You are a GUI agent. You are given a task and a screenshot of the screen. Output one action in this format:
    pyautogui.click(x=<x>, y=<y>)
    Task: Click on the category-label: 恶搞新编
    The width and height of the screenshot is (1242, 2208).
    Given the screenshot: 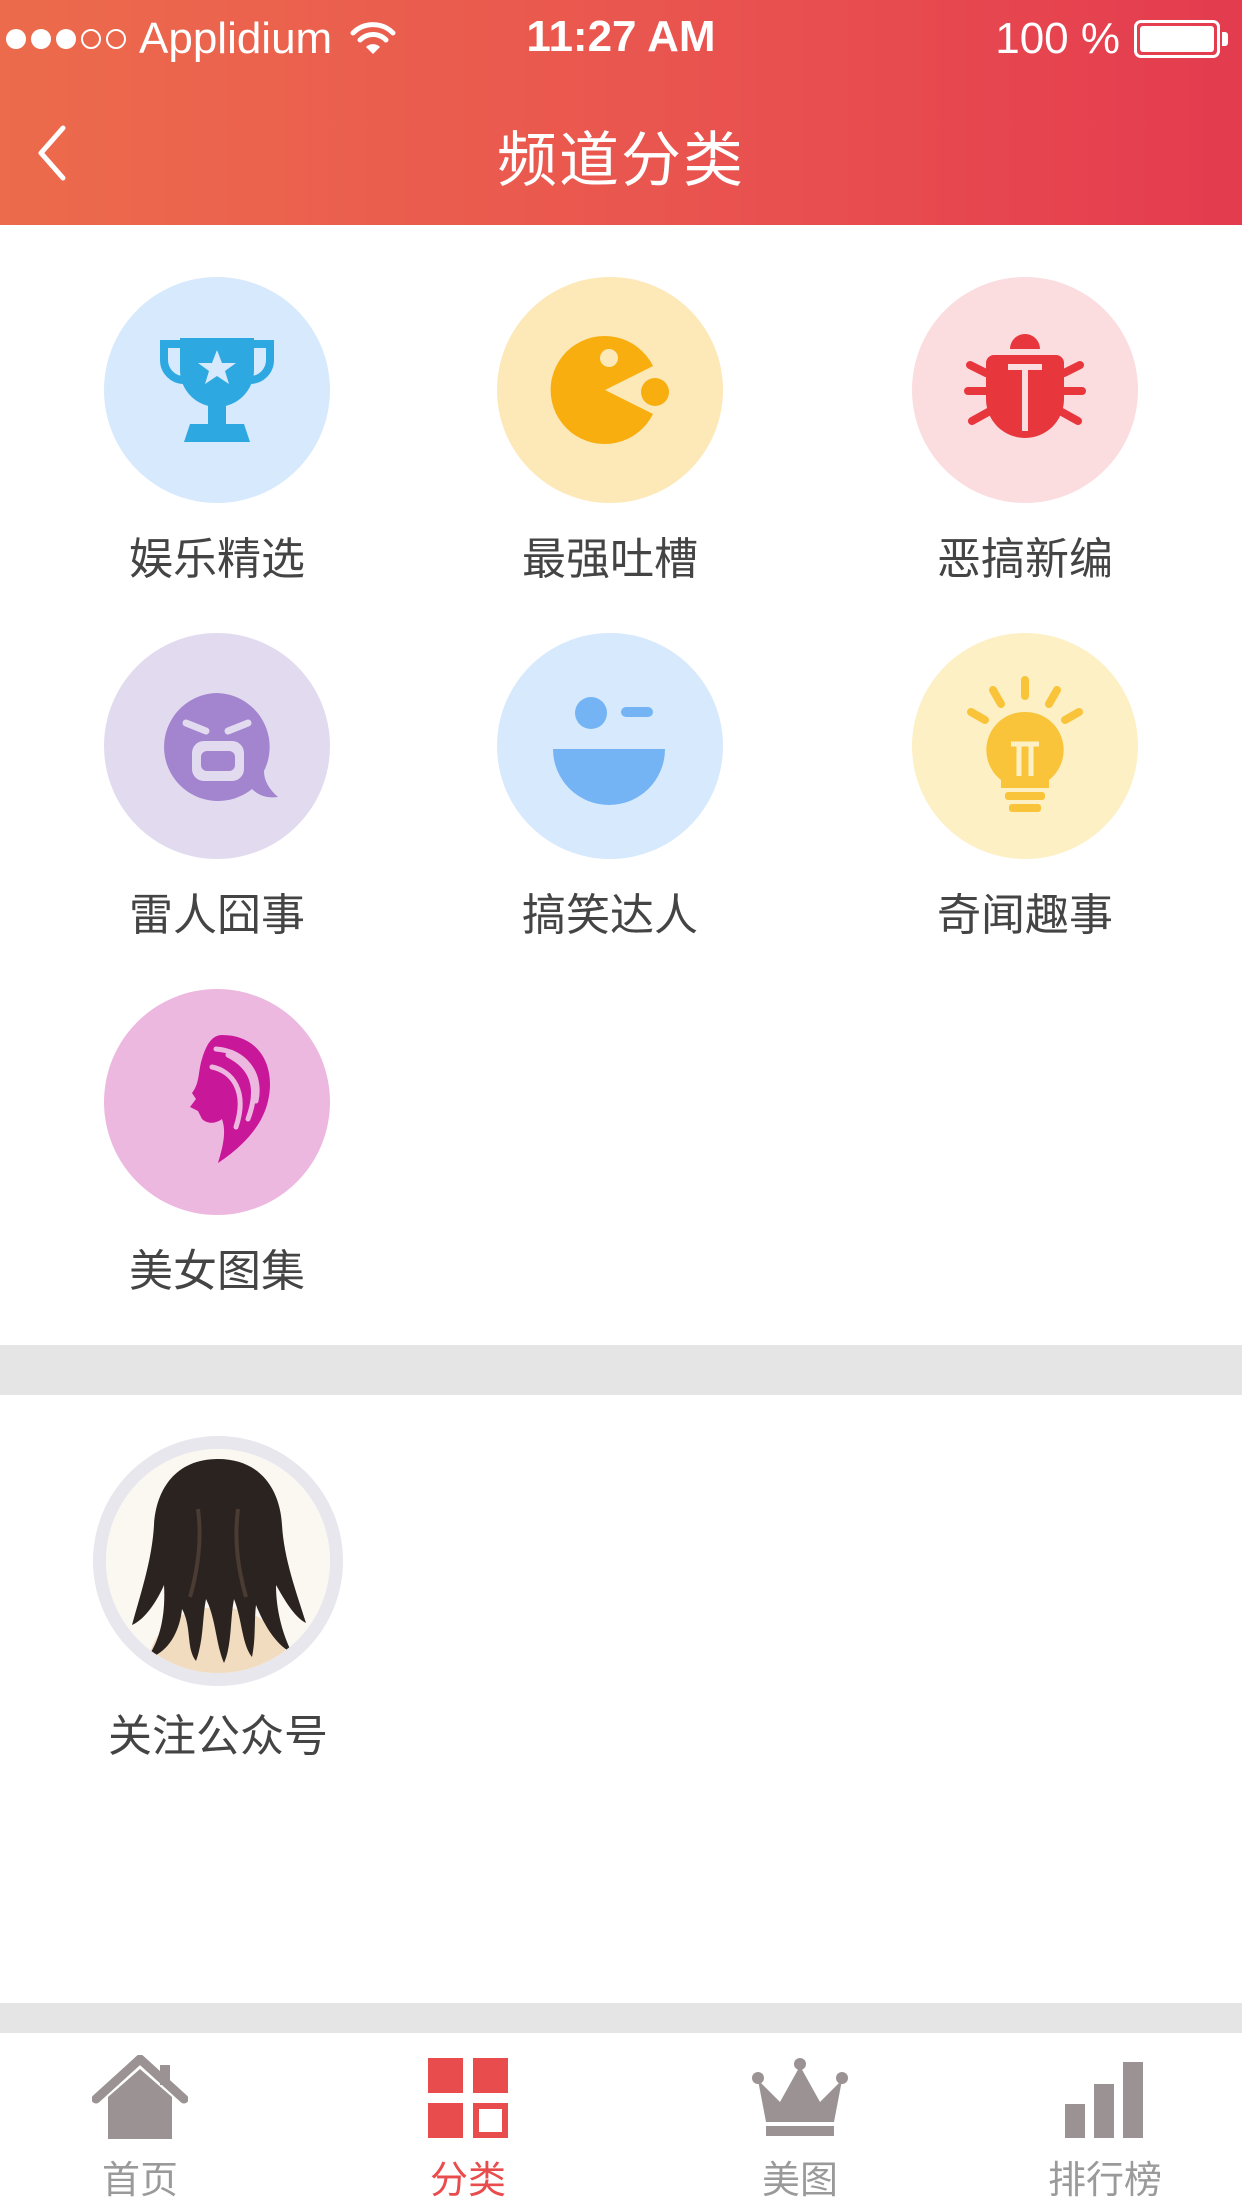 What is the action you would take?
    pyautogui.click(x=1025, y=559)
    